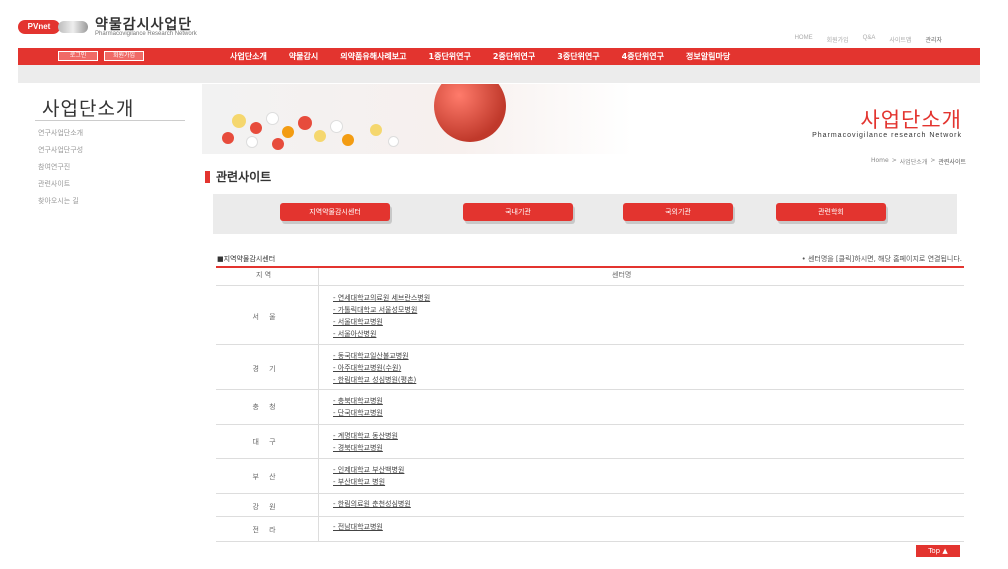 The height and width of the screenshot is (569, 1008). I want to click on banner-title: 사업단소개, so click(911, 120).